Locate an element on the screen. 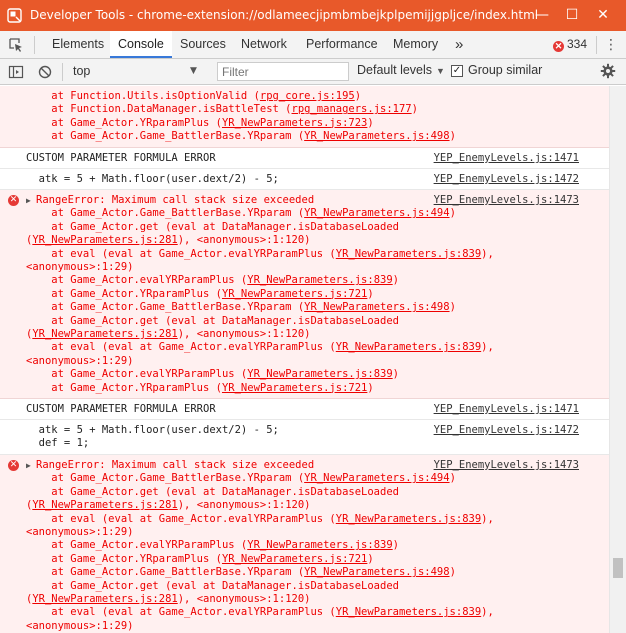  log-levels-dropdown: Default levels ▼ is located at coordinates (401, 70).